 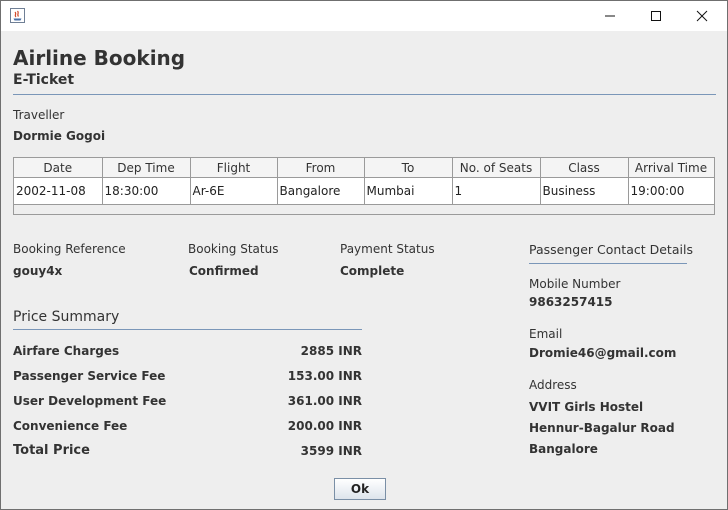 I want to click on traveller-name: Dormie Gogoi, so click(x=59, y=136).